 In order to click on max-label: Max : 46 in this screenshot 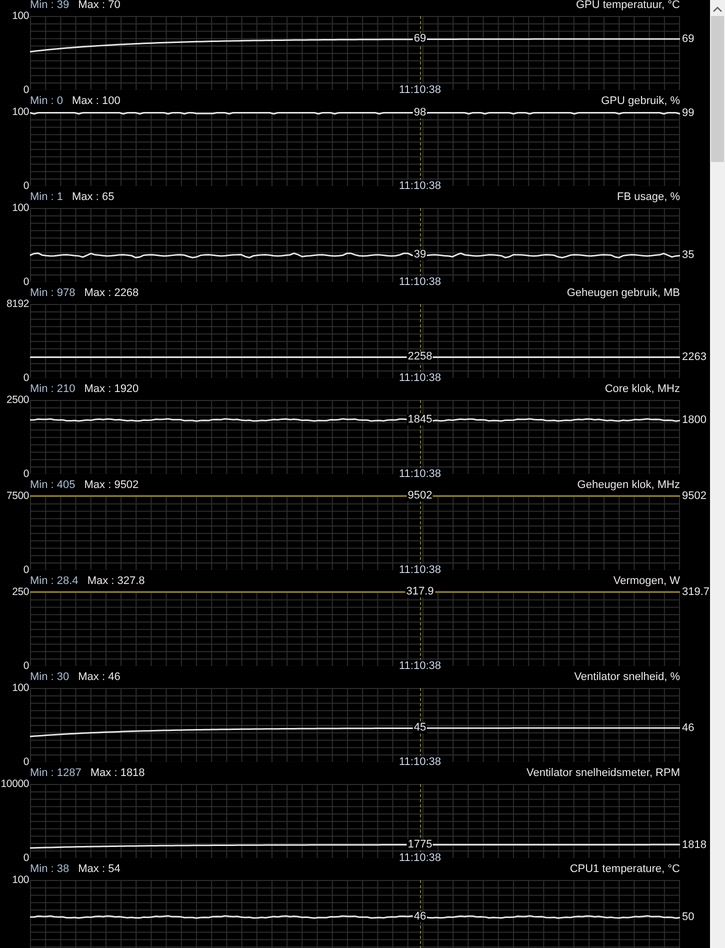, I will do `click(99, 677)`.